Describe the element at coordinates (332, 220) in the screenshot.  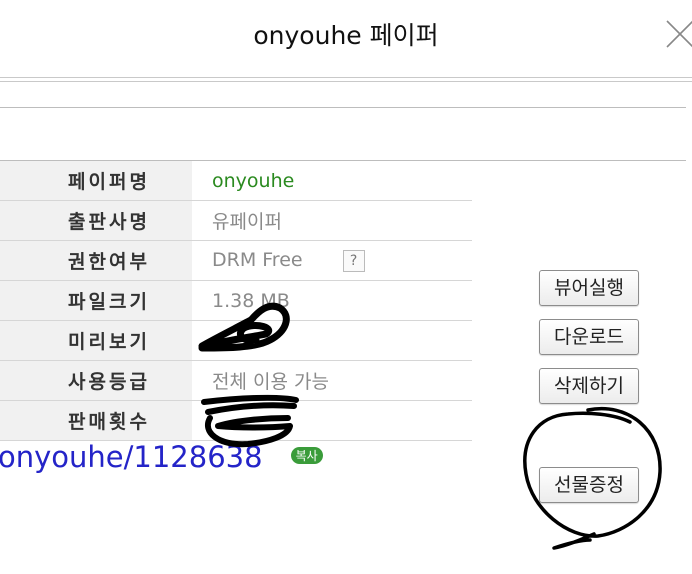
I see `publisher-value: 유페이퍼` at that location.